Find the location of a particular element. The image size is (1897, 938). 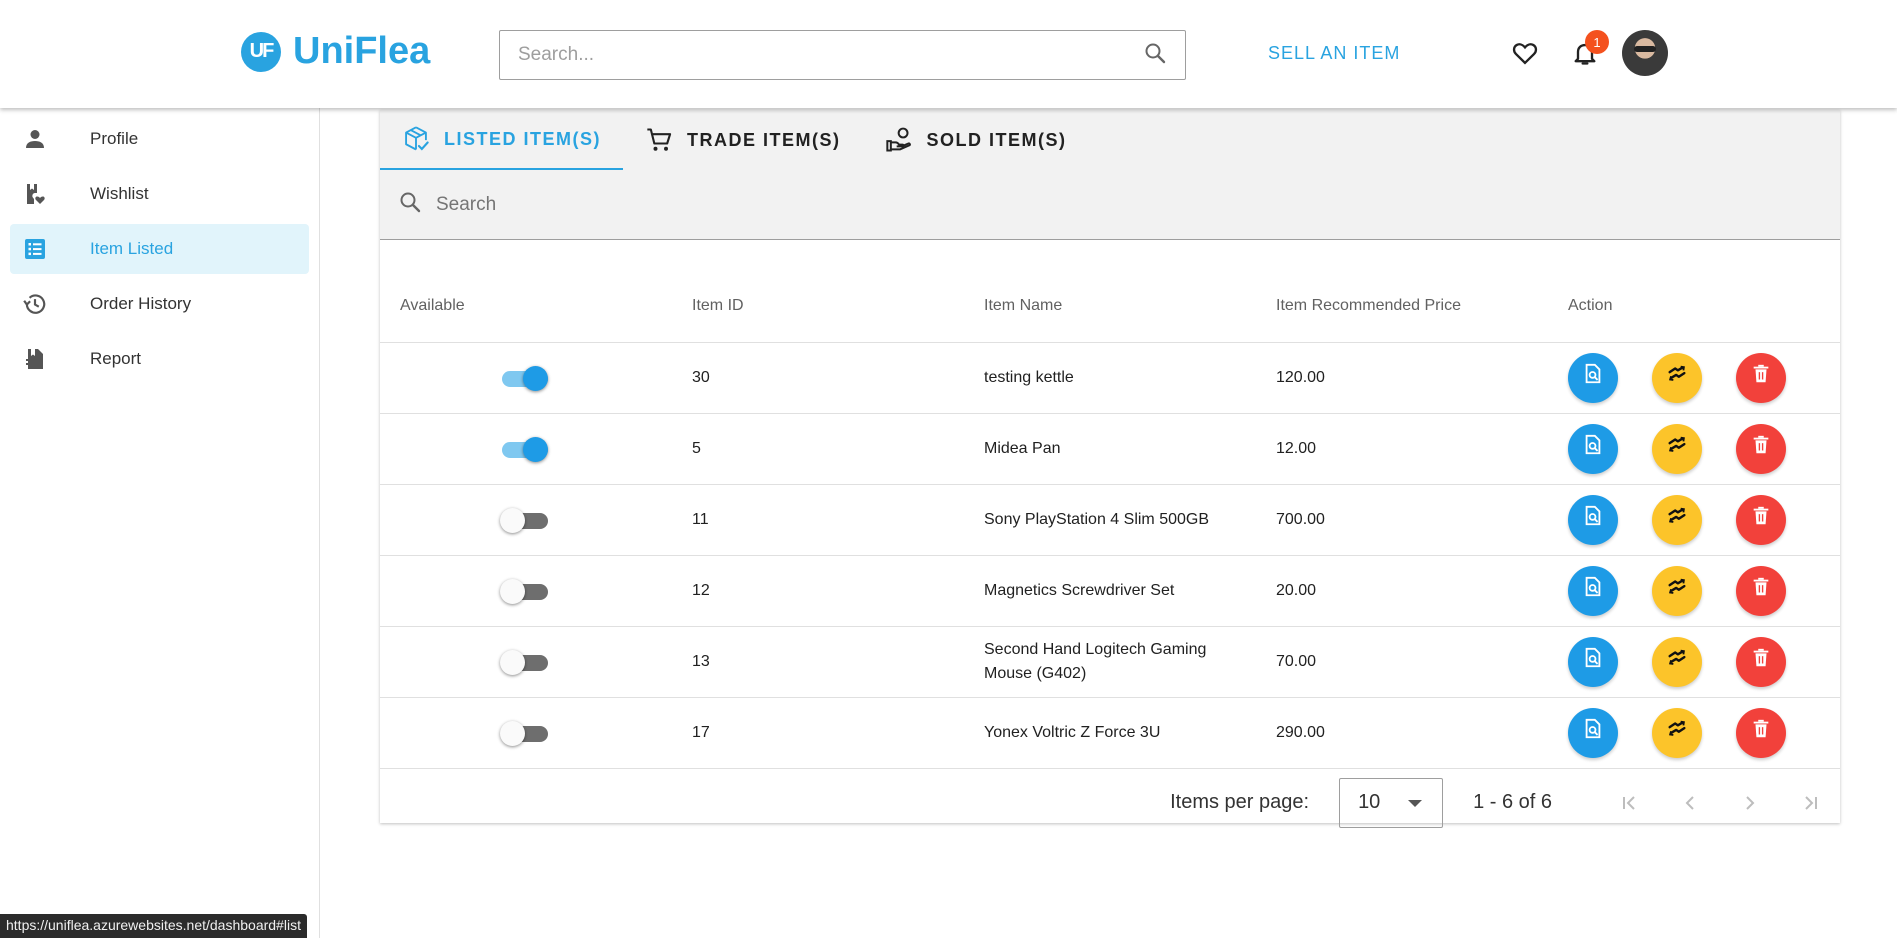

column-header-item-id: Item ID is located at coordinates (818, 294).